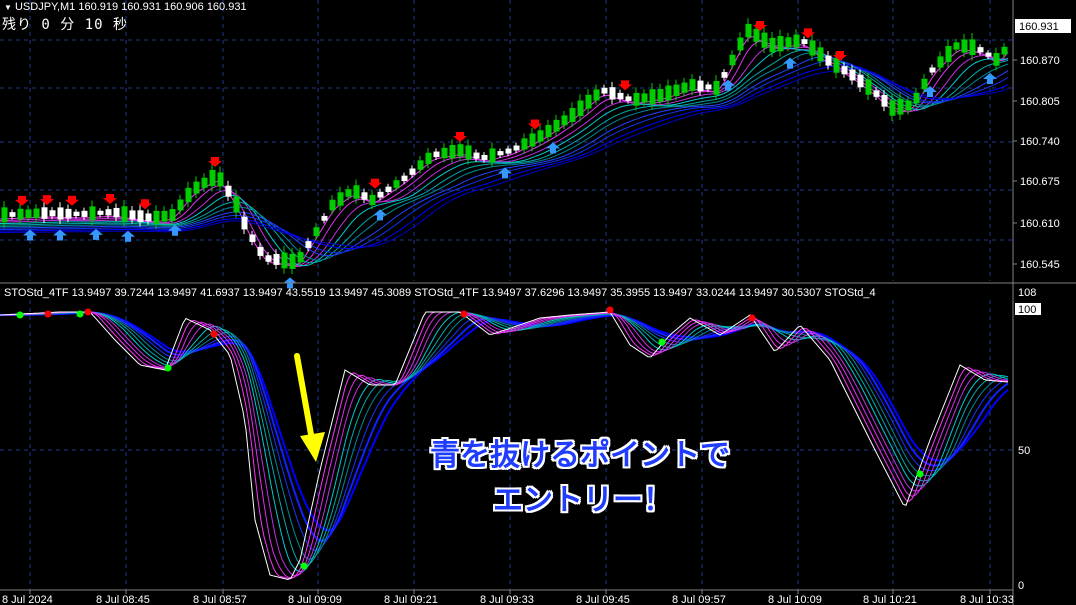  Describe the element at coordinates (1027, 293) in the screenshot. I see `osc-max-label: 108` at that location.